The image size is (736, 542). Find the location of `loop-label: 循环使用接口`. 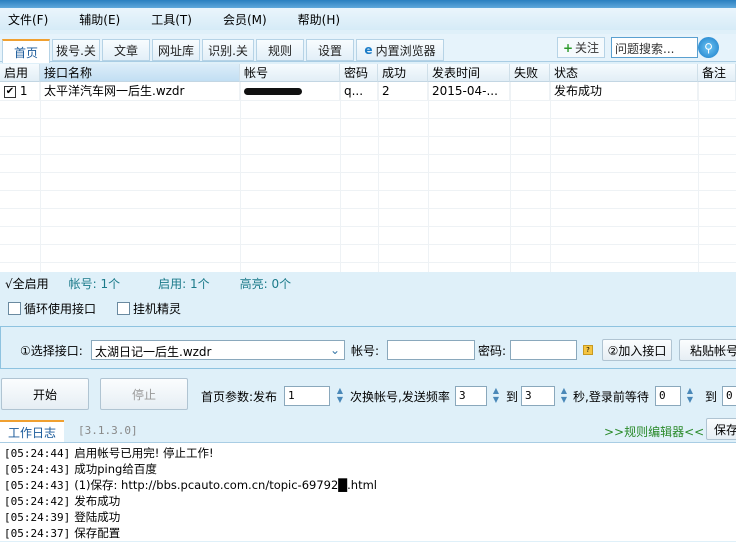

loop-label: 循环使用接口 is located at coordinates (60, 309).